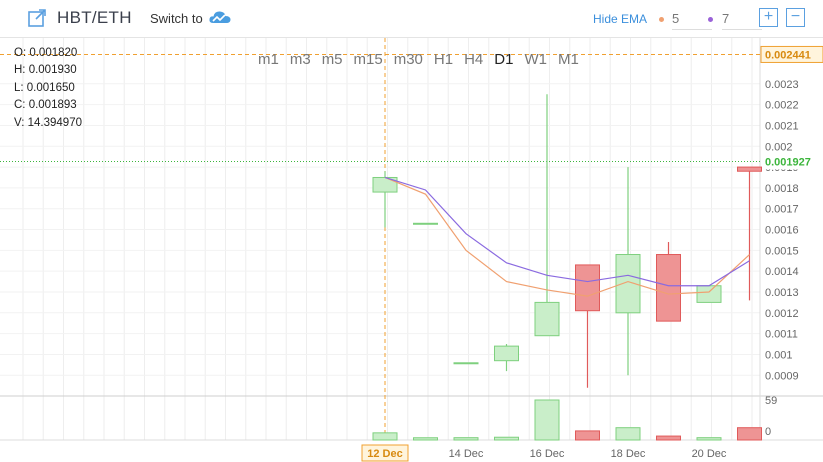  I want to click on interval-h4: H4, so click(473, 59).